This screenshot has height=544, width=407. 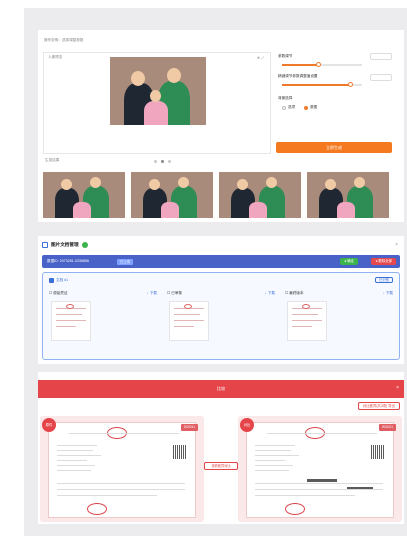 I want to click on group-tag: 已识别, so click(x=383, y=280).